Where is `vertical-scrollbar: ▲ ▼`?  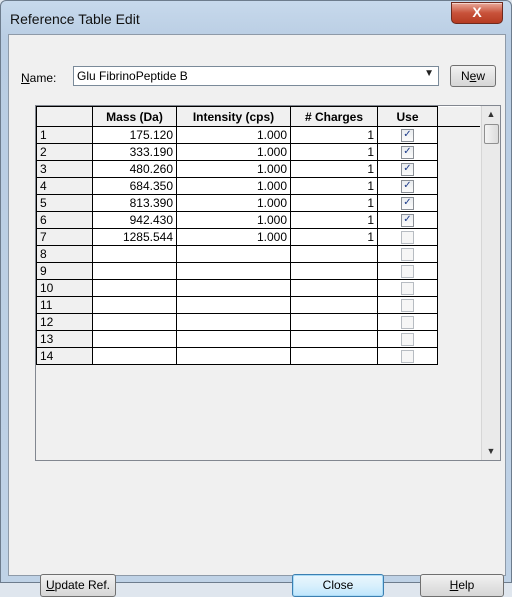 vertical-scrollbar: ▲ ▼ is located at coordinates (490, 283).